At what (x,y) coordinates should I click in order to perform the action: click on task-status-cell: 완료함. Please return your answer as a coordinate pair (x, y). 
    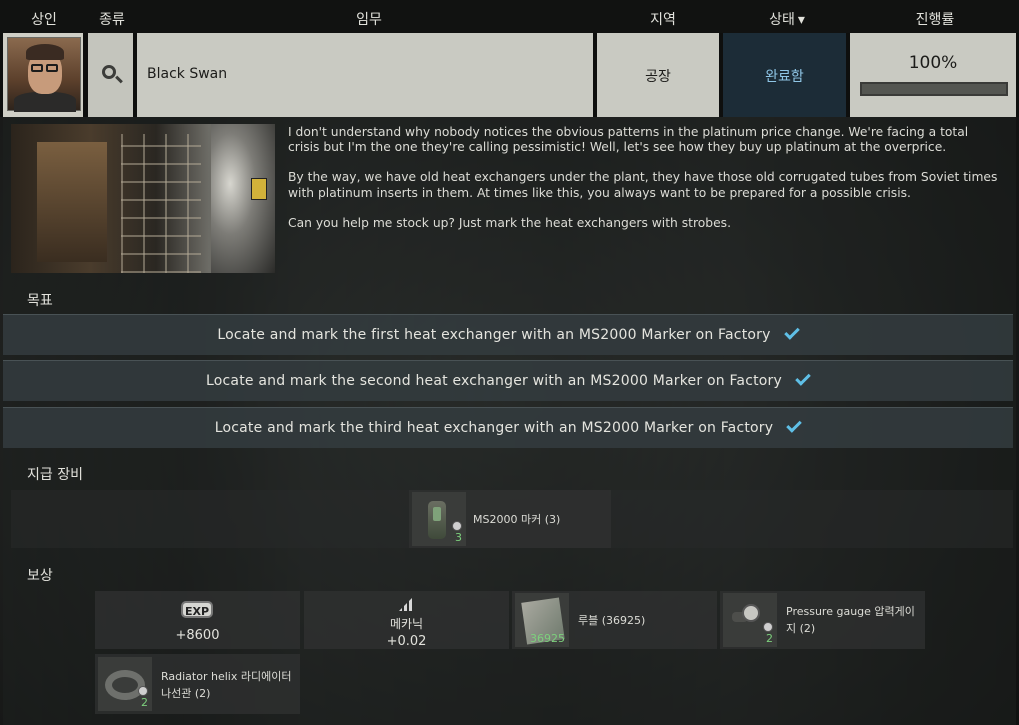
    Looking at the image, I should click on (785, 75).